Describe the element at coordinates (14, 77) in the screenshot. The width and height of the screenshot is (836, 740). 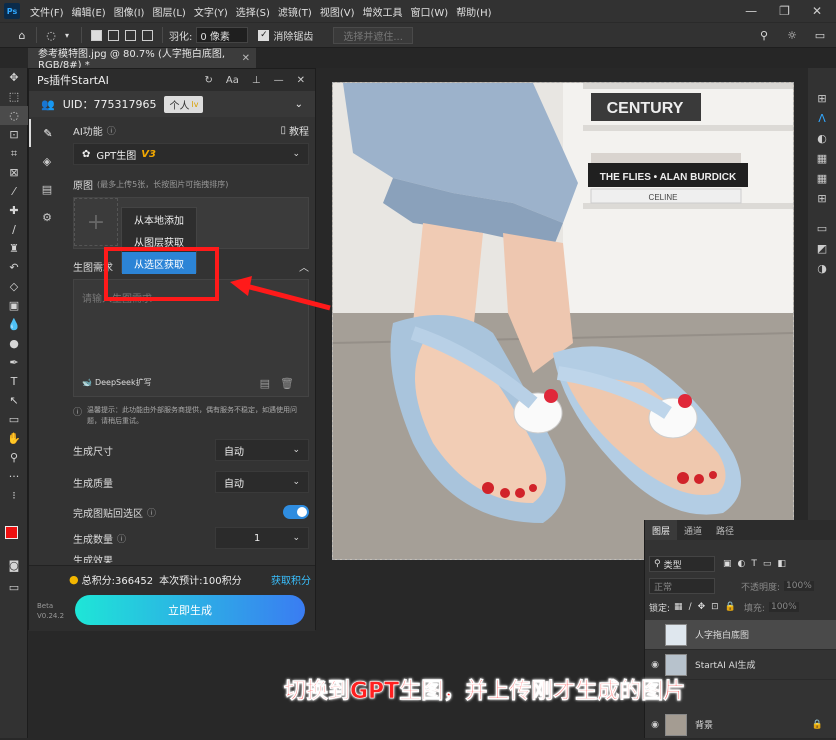
I see `move-tool-icon: ✥` at that location.